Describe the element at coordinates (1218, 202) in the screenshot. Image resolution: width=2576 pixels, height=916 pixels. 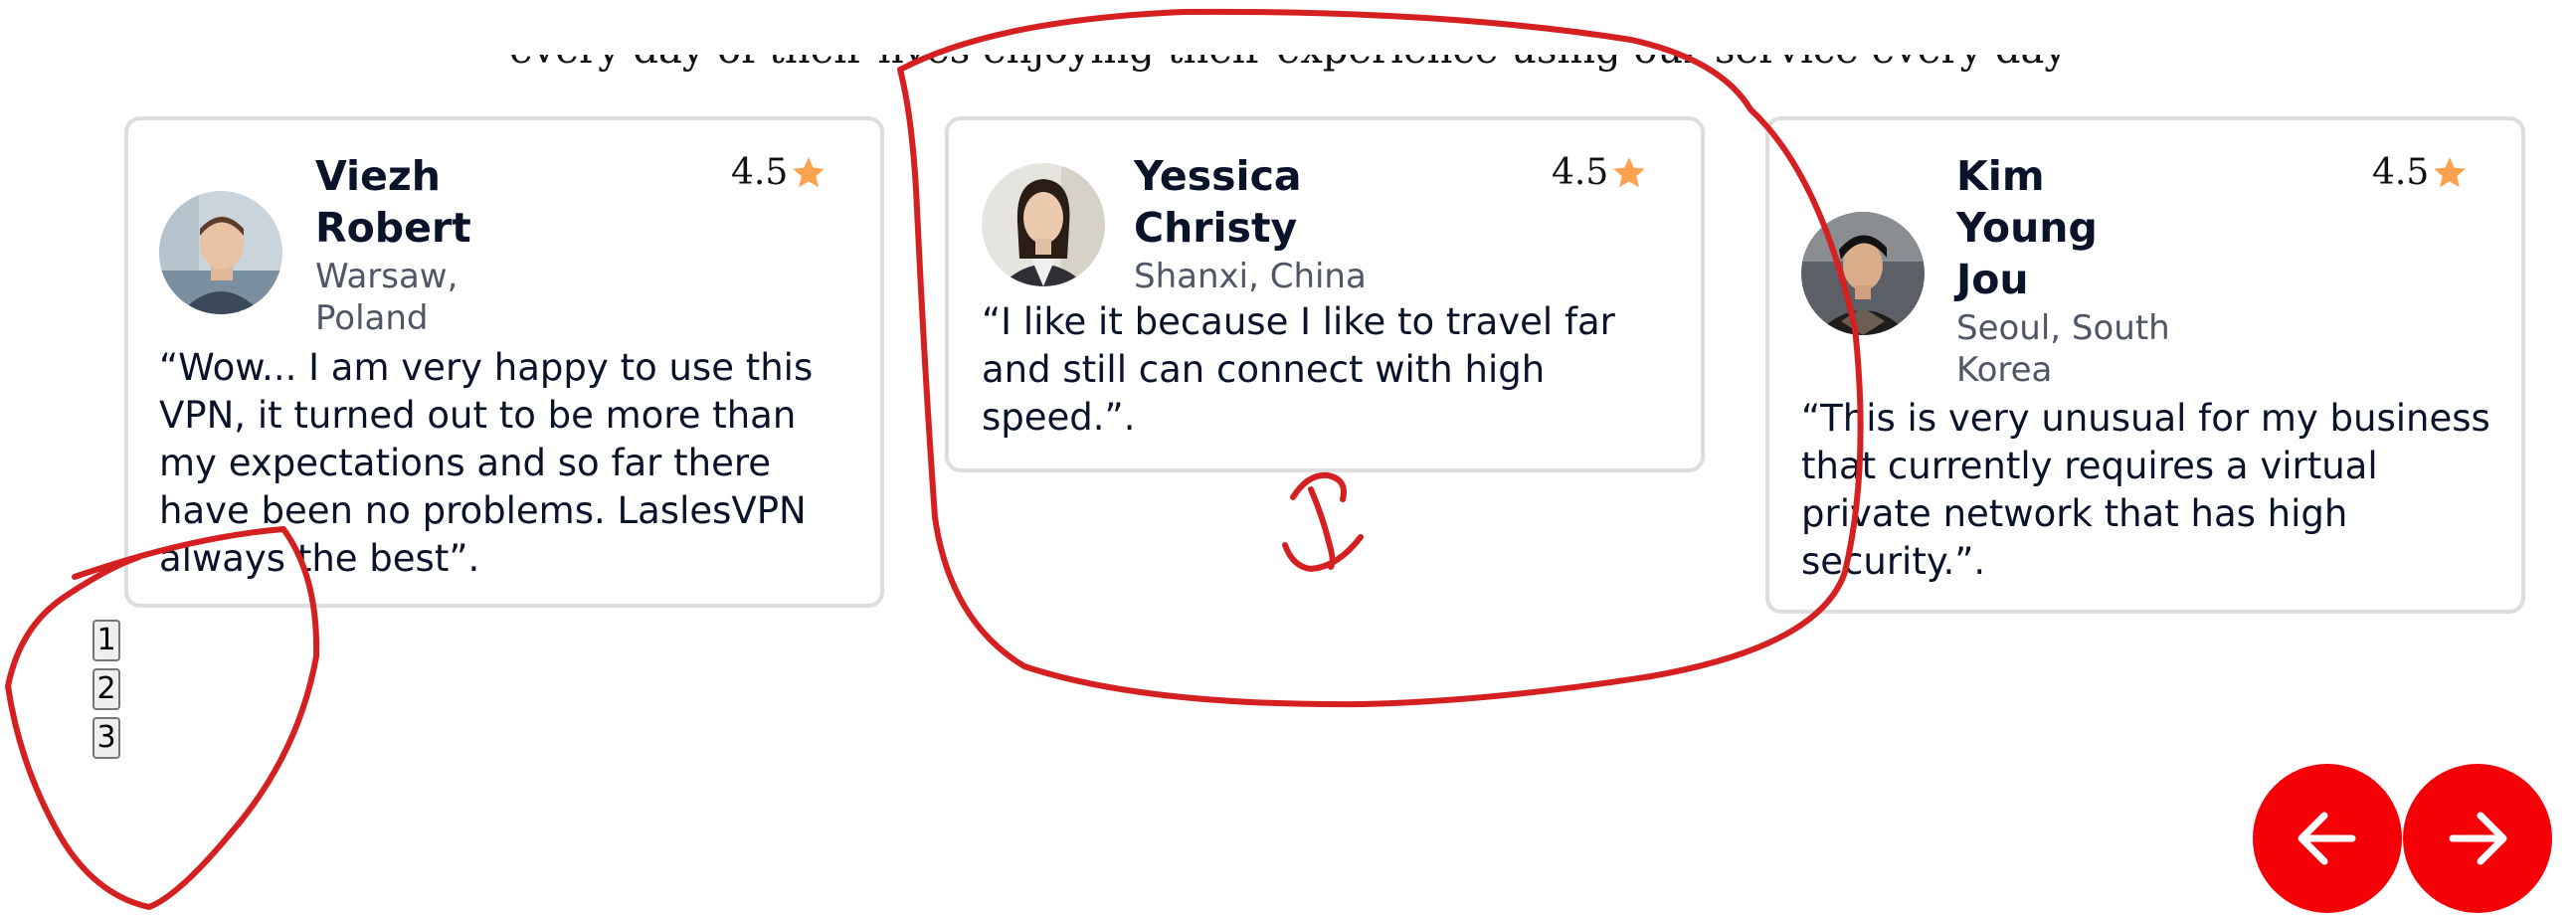
I see `reviewer-name: Yessica Christy` at that location.